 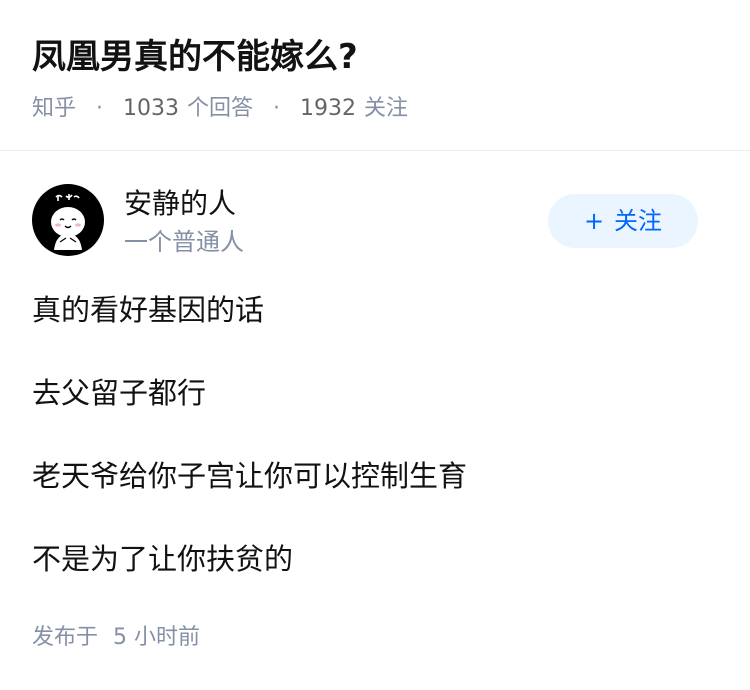 What do you see at coordinates (367, 222) in the screenshot?
I see `author-card: 安静的人 一个普通人 + 关注` at bounding box center [367, 222].